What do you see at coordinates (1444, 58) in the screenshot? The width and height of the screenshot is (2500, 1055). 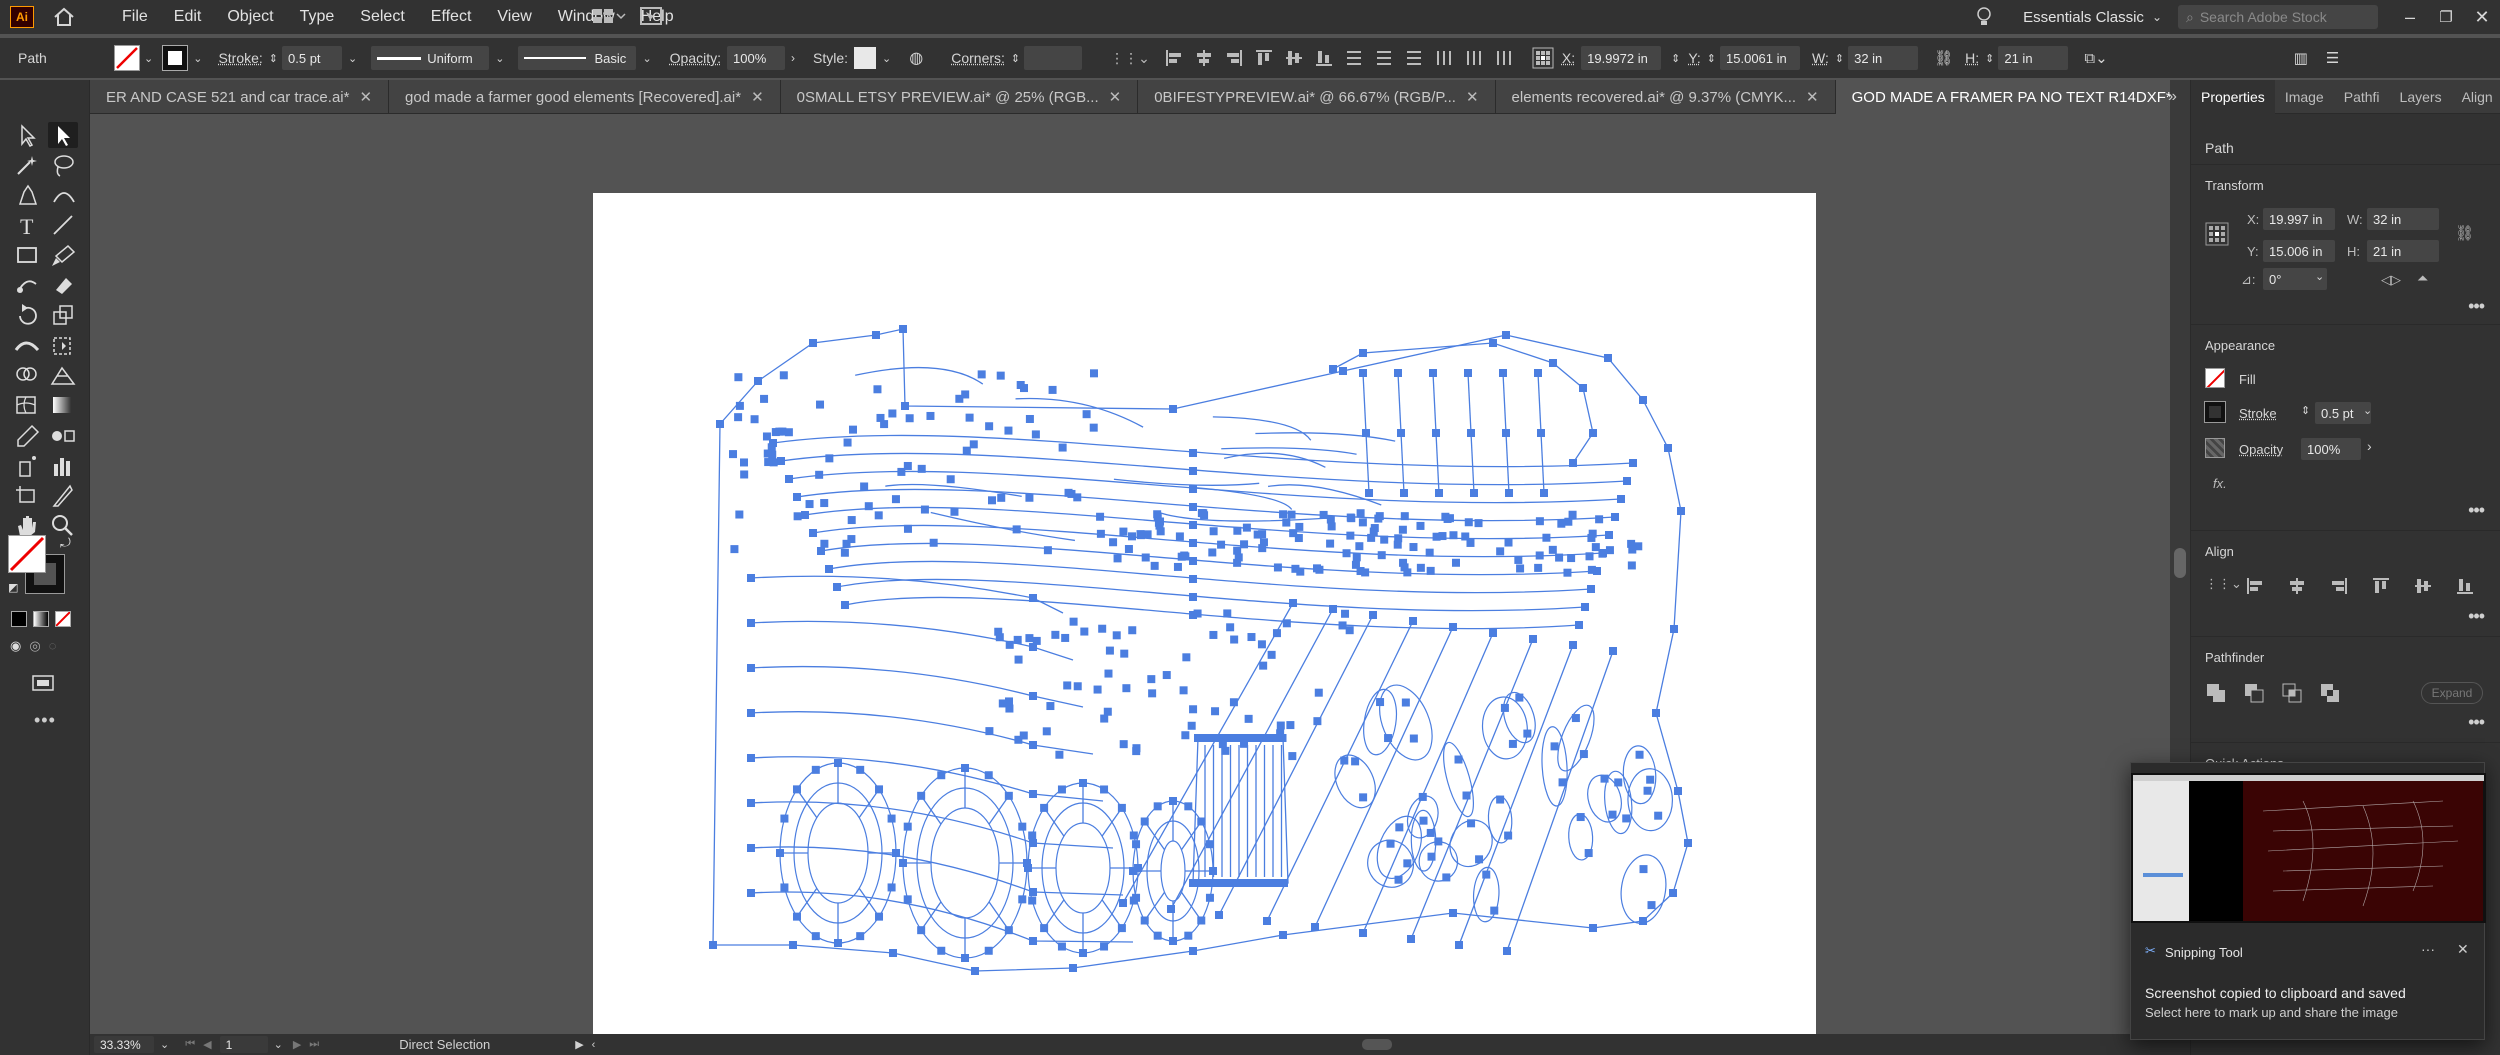 I see `distribute-left-icon` at bounding box center [1444, 58].